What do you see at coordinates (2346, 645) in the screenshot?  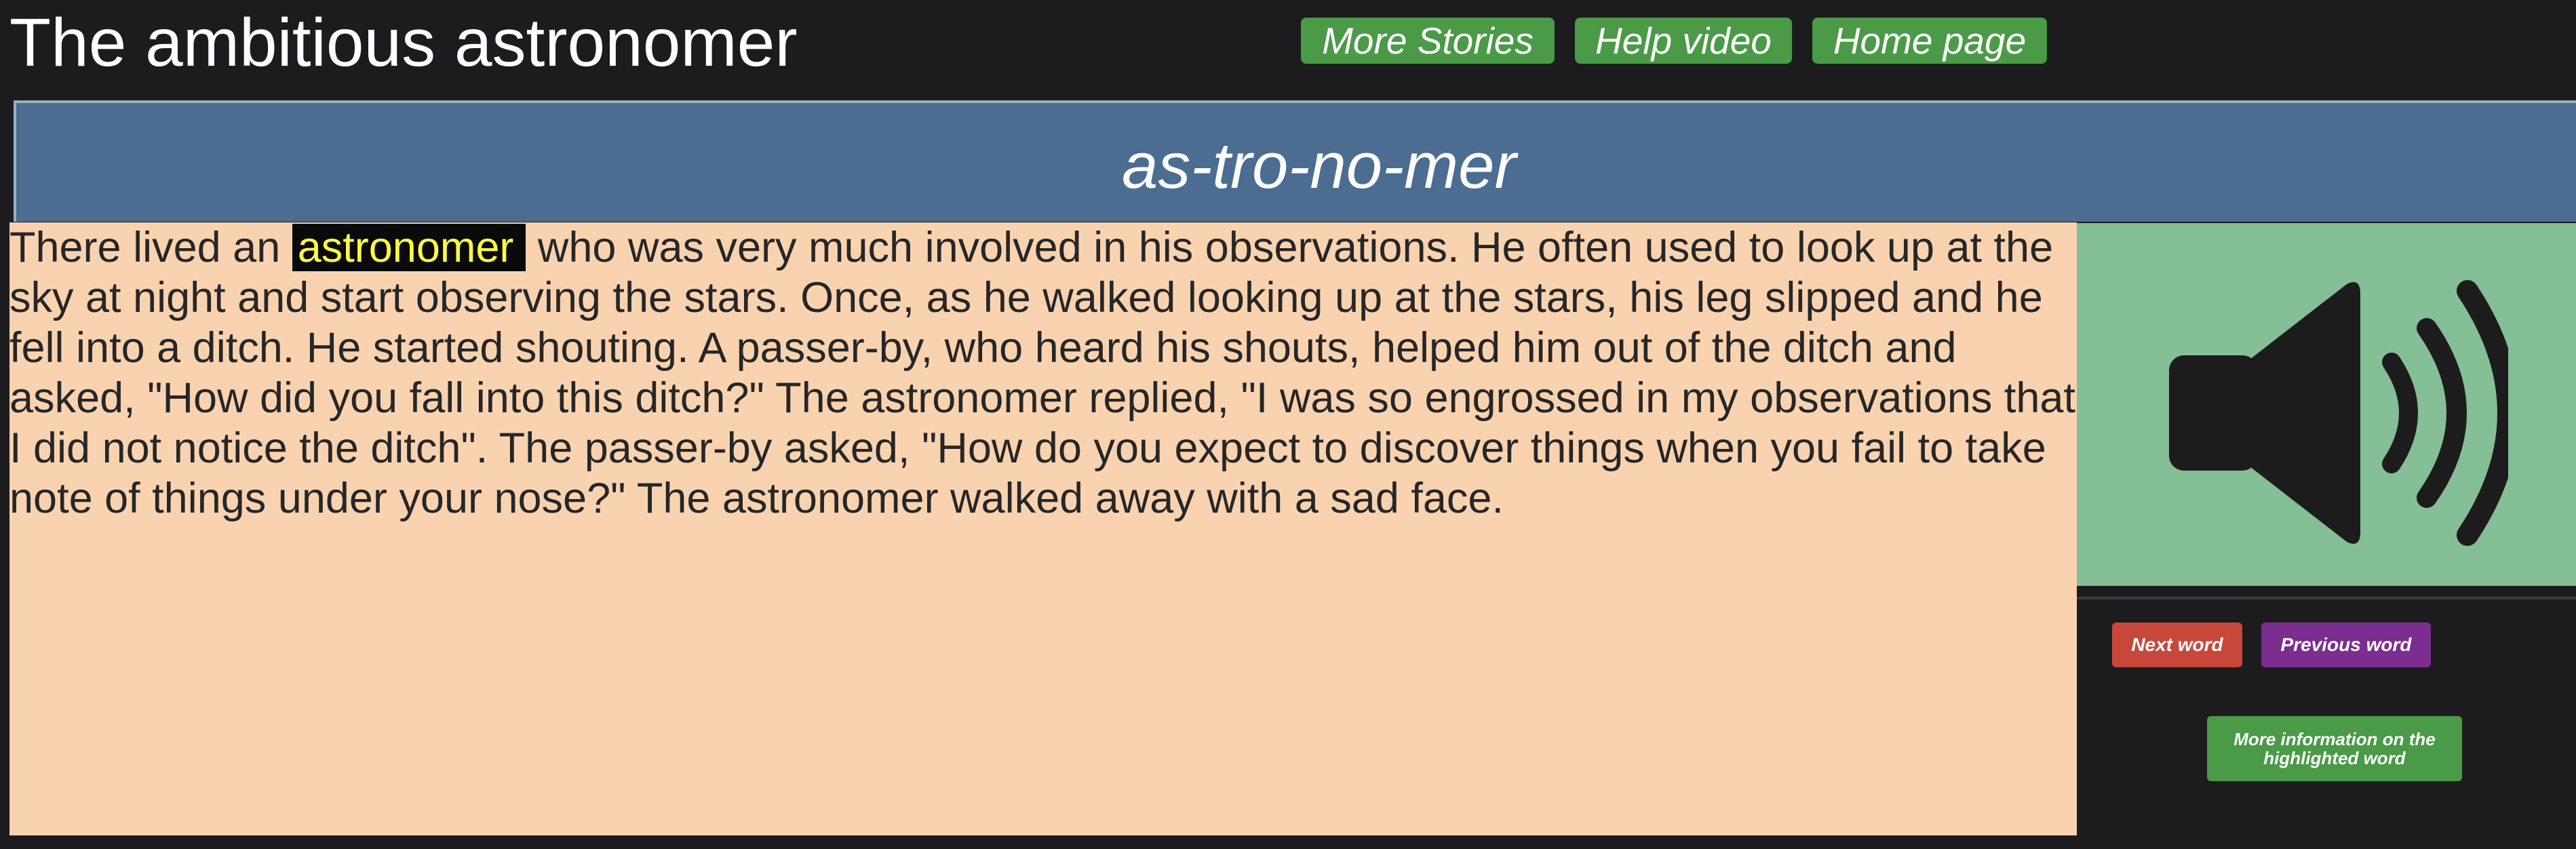 I see `previous-word-button: Previous word` at bounding box center [2346, 645].